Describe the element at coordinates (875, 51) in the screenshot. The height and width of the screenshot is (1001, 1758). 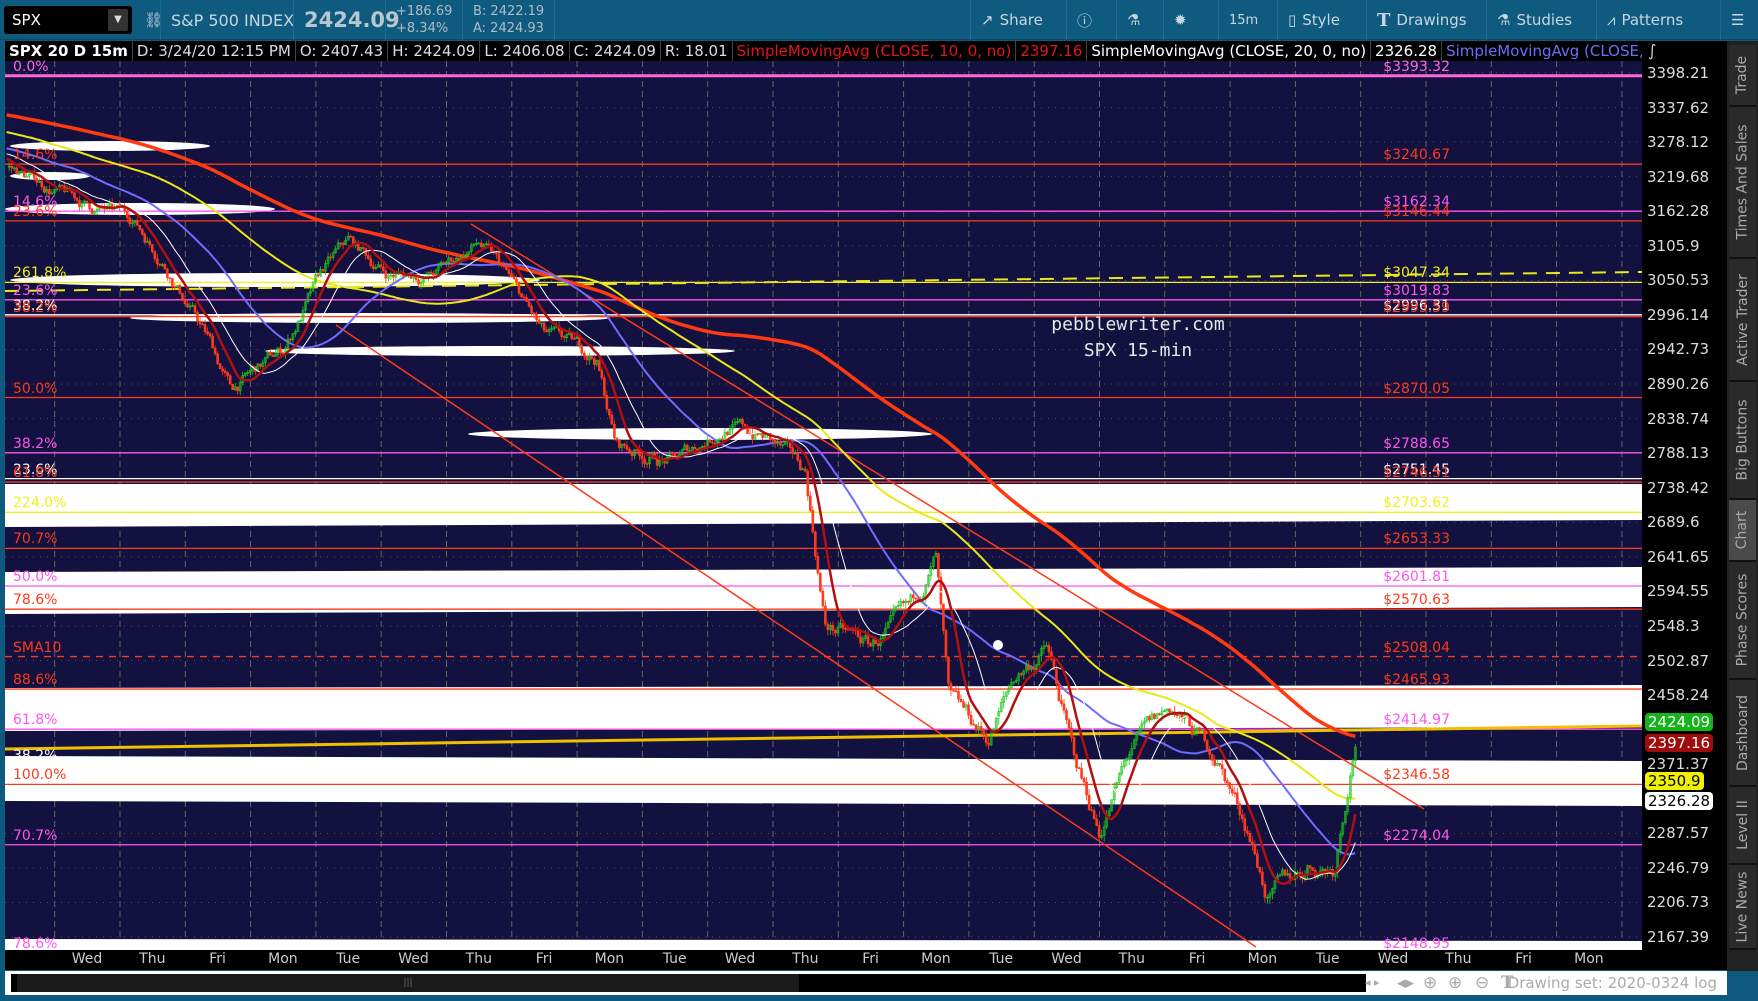
I see `study-sma10-label: SimpleMovingAvg (CLOSE, 10, 0, no)` at that location.